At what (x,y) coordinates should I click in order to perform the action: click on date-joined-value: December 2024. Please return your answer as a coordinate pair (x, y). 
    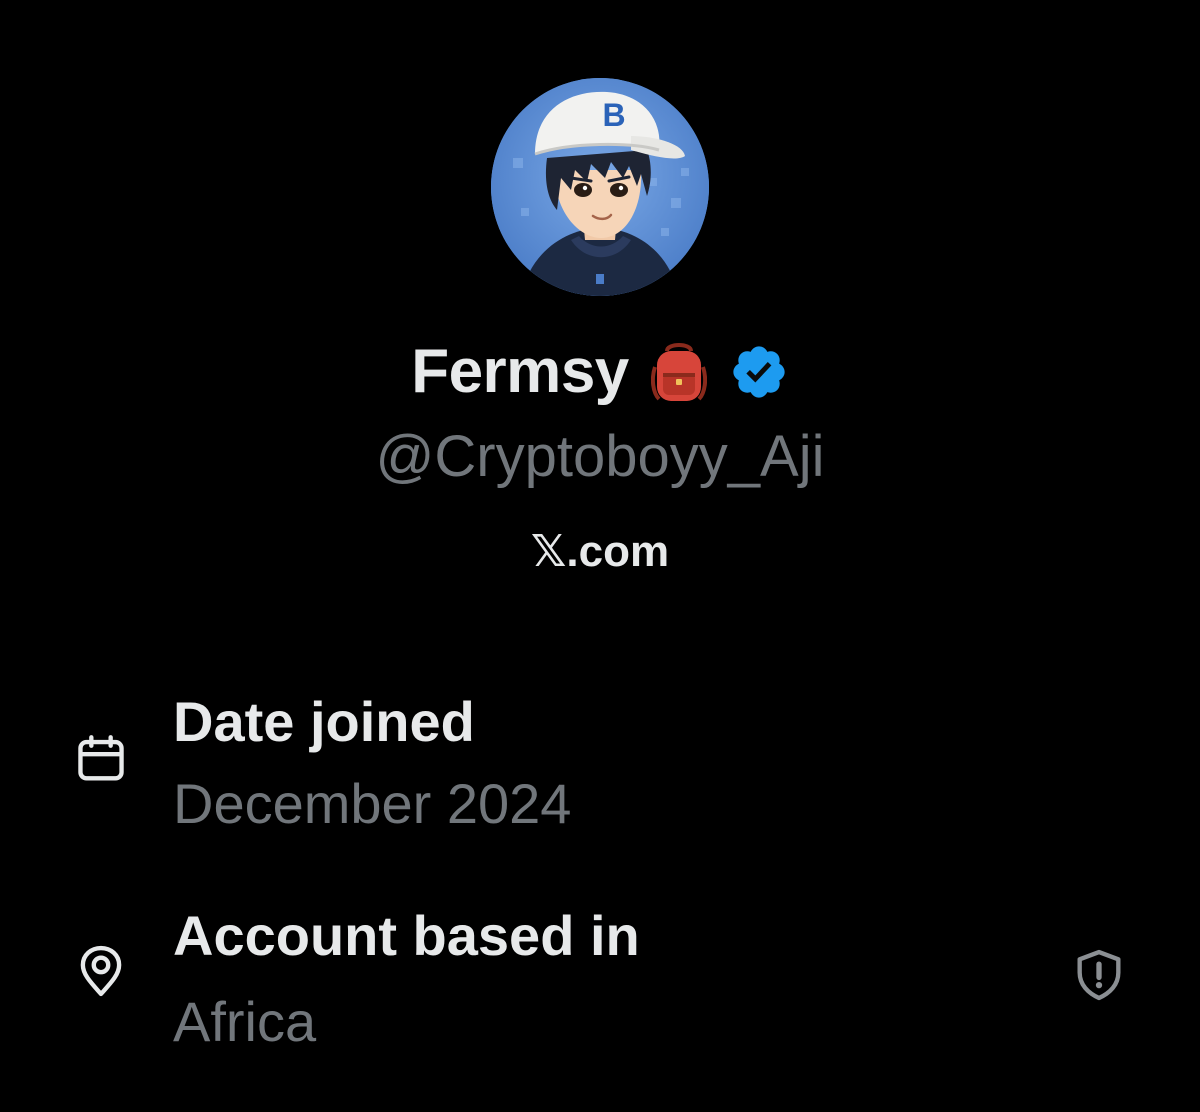
    Looking at the image, I should click on (372, 803).